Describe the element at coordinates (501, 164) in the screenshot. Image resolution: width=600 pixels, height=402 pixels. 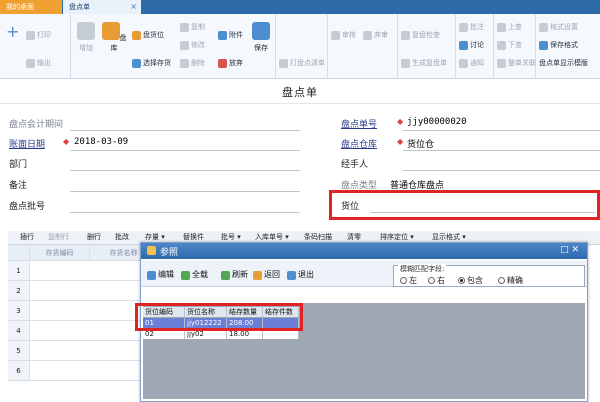
I see `handler-field` at that location.